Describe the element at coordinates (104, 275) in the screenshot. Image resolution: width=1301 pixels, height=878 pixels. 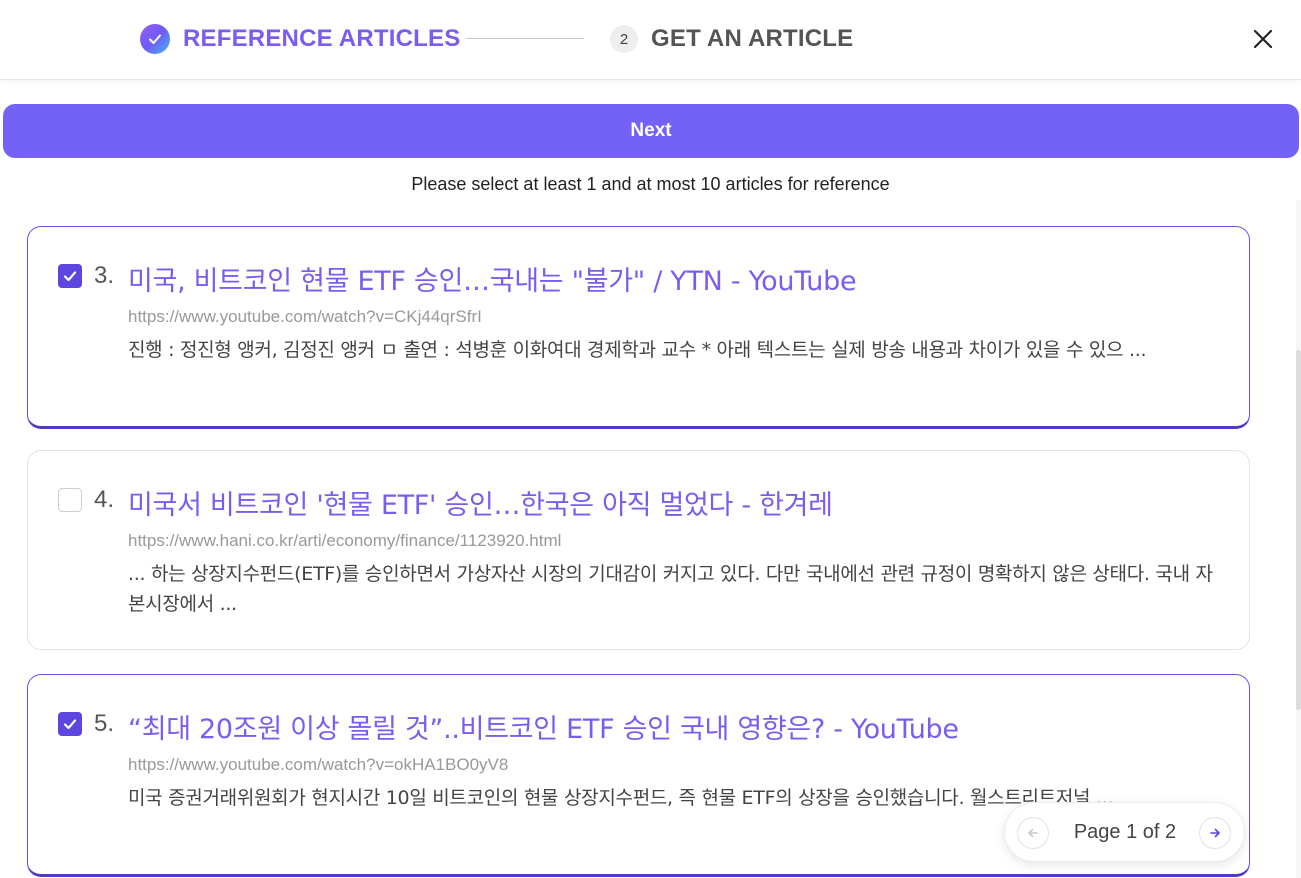
I see `article-index: 3.` at that location.